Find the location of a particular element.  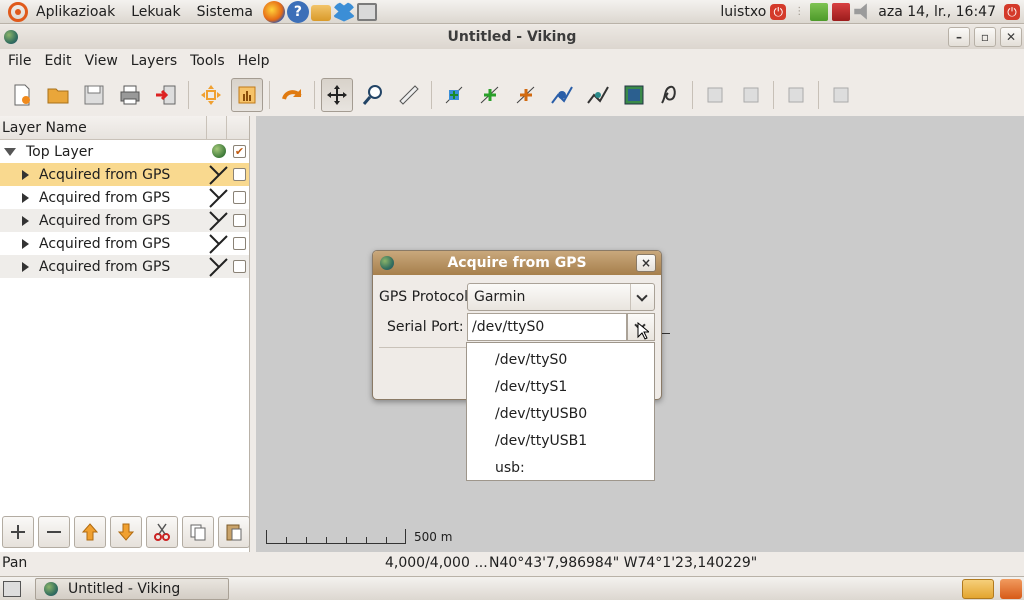

layers-header: Layer Name is located at coordinates (124, 128).